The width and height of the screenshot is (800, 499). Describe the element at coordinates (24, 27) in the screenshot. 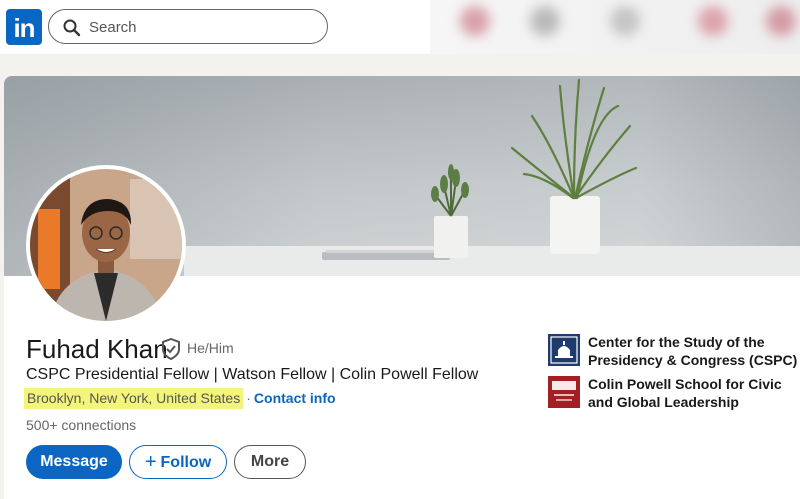

I see `linkedin-logo: in` at that location.